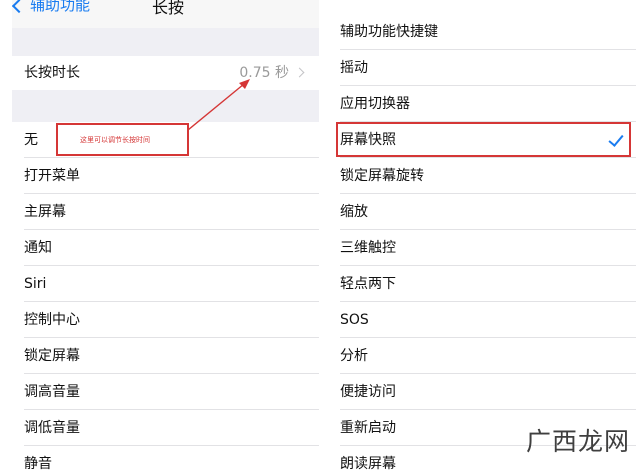 This screenshot has height=470, width=640. Describe the element at coordinates (483, 139) in the screenshot. I see `selected-item-highlight-box` at that location.